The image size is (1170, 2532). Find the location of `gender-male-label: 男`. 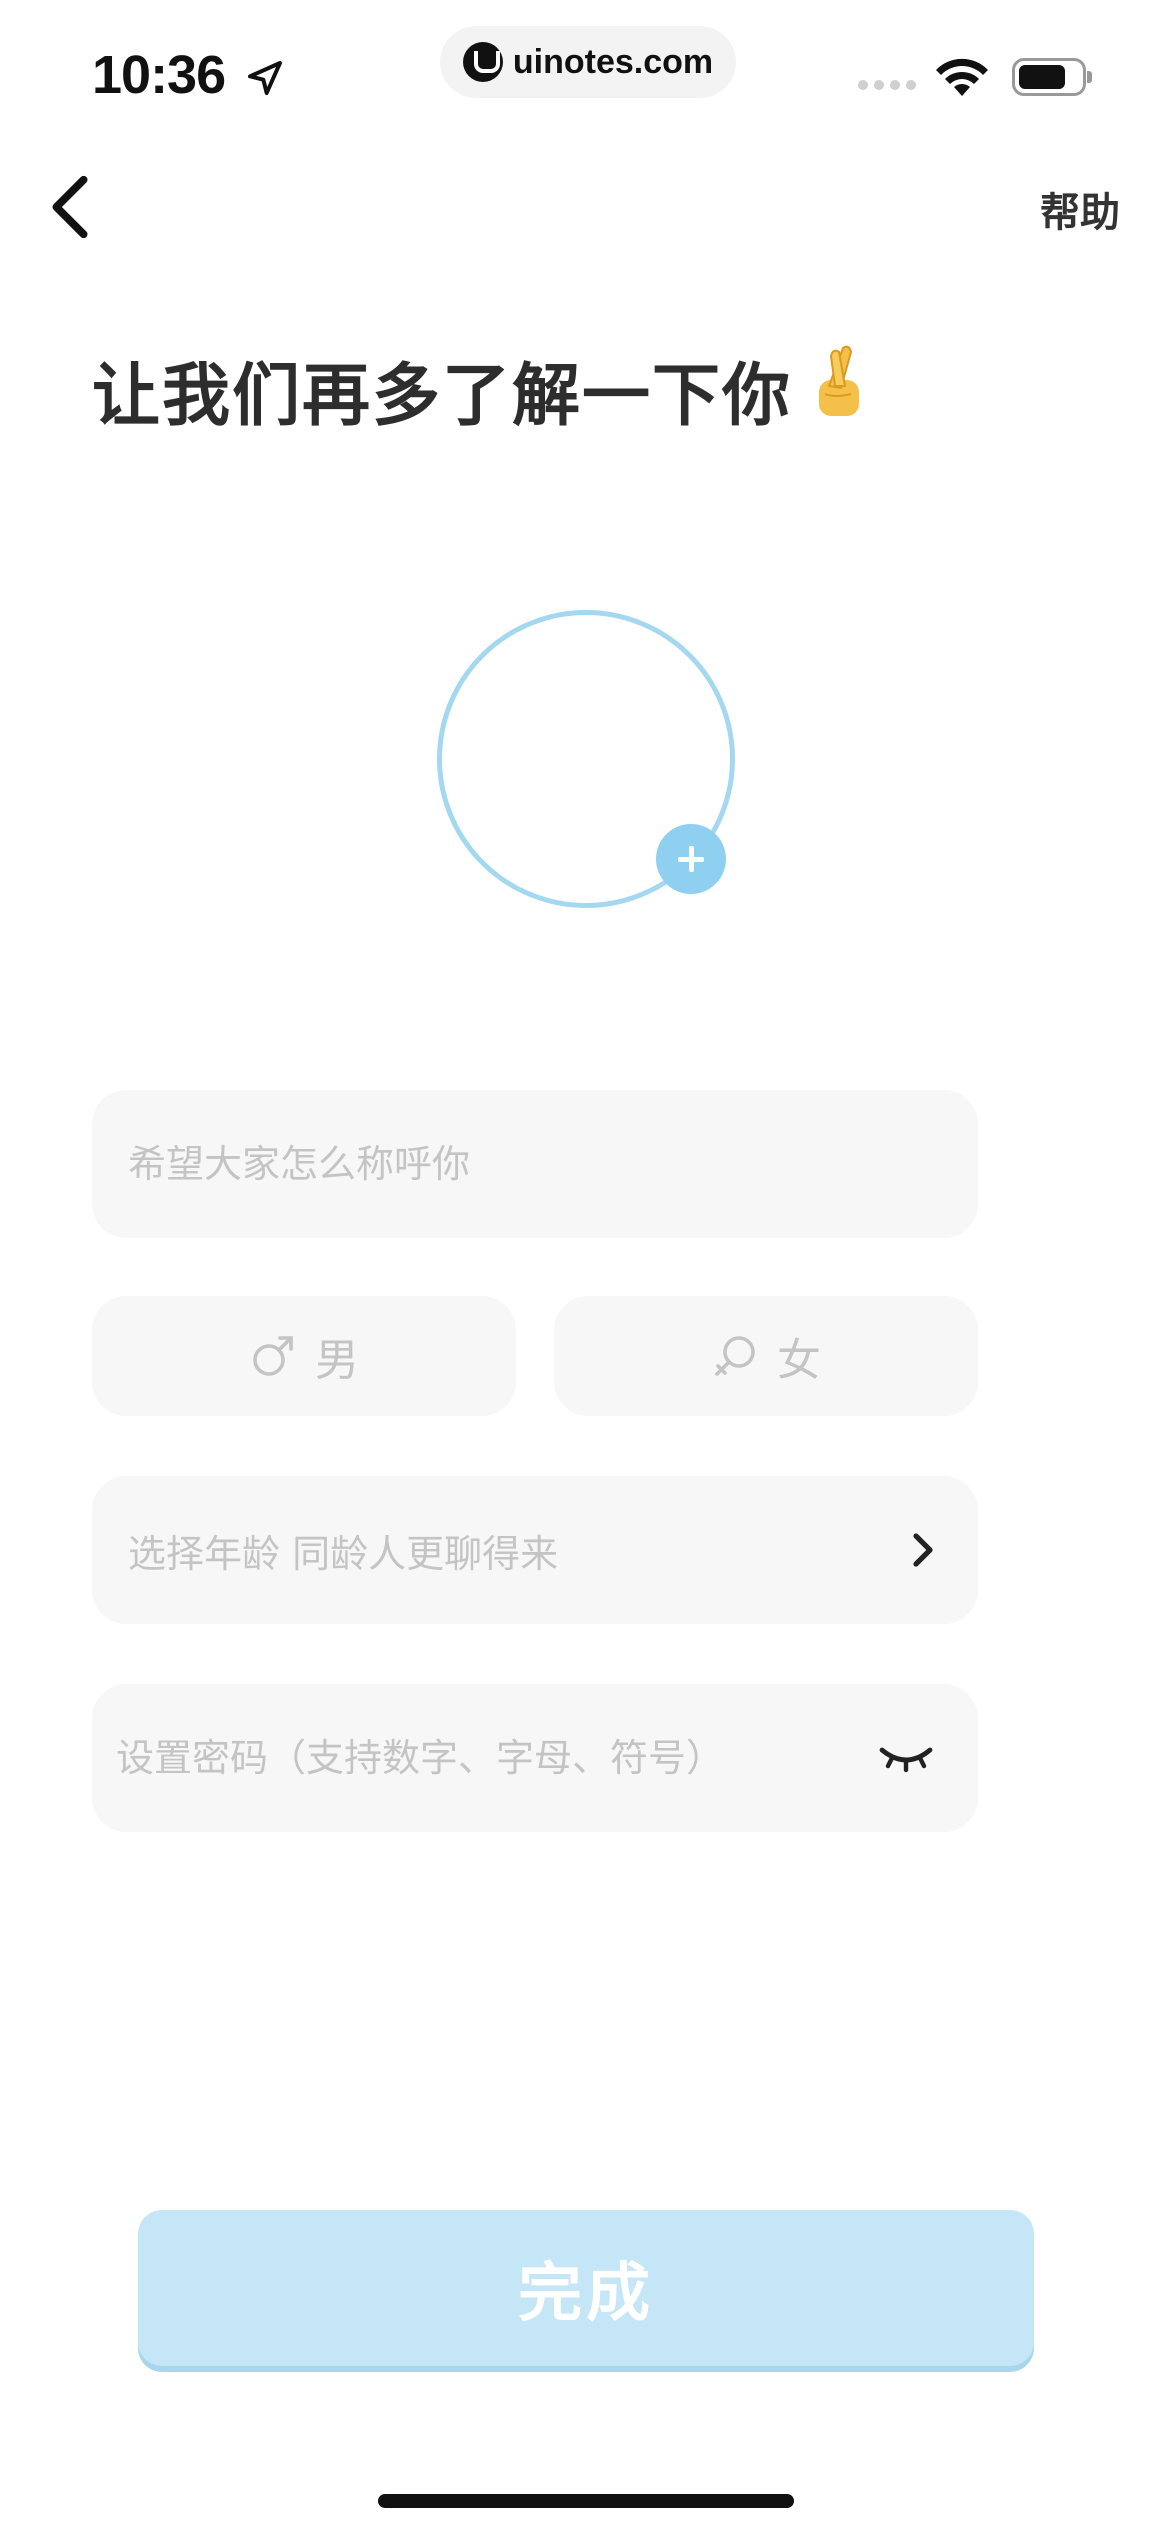

gender-male-label: 男 is located at coordinates (337, 1360).